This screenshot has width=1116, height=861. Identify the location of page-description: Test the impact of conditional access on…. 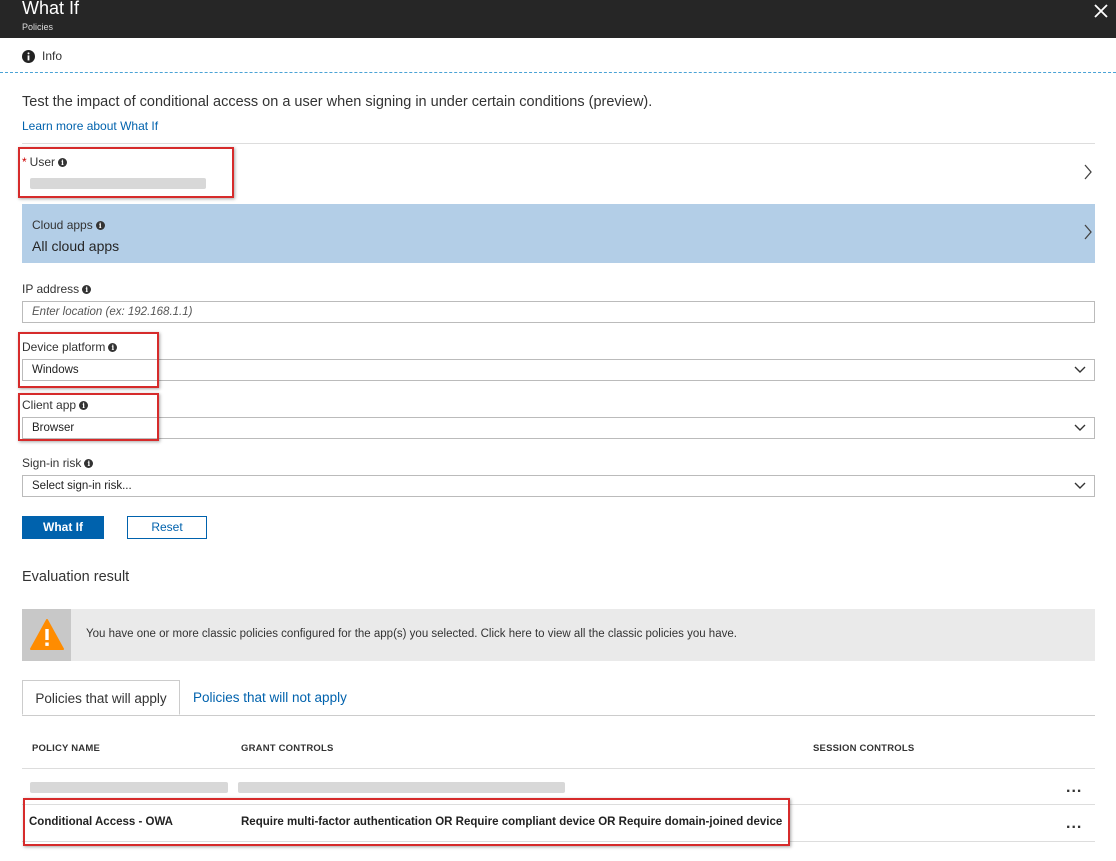
(337, 102).